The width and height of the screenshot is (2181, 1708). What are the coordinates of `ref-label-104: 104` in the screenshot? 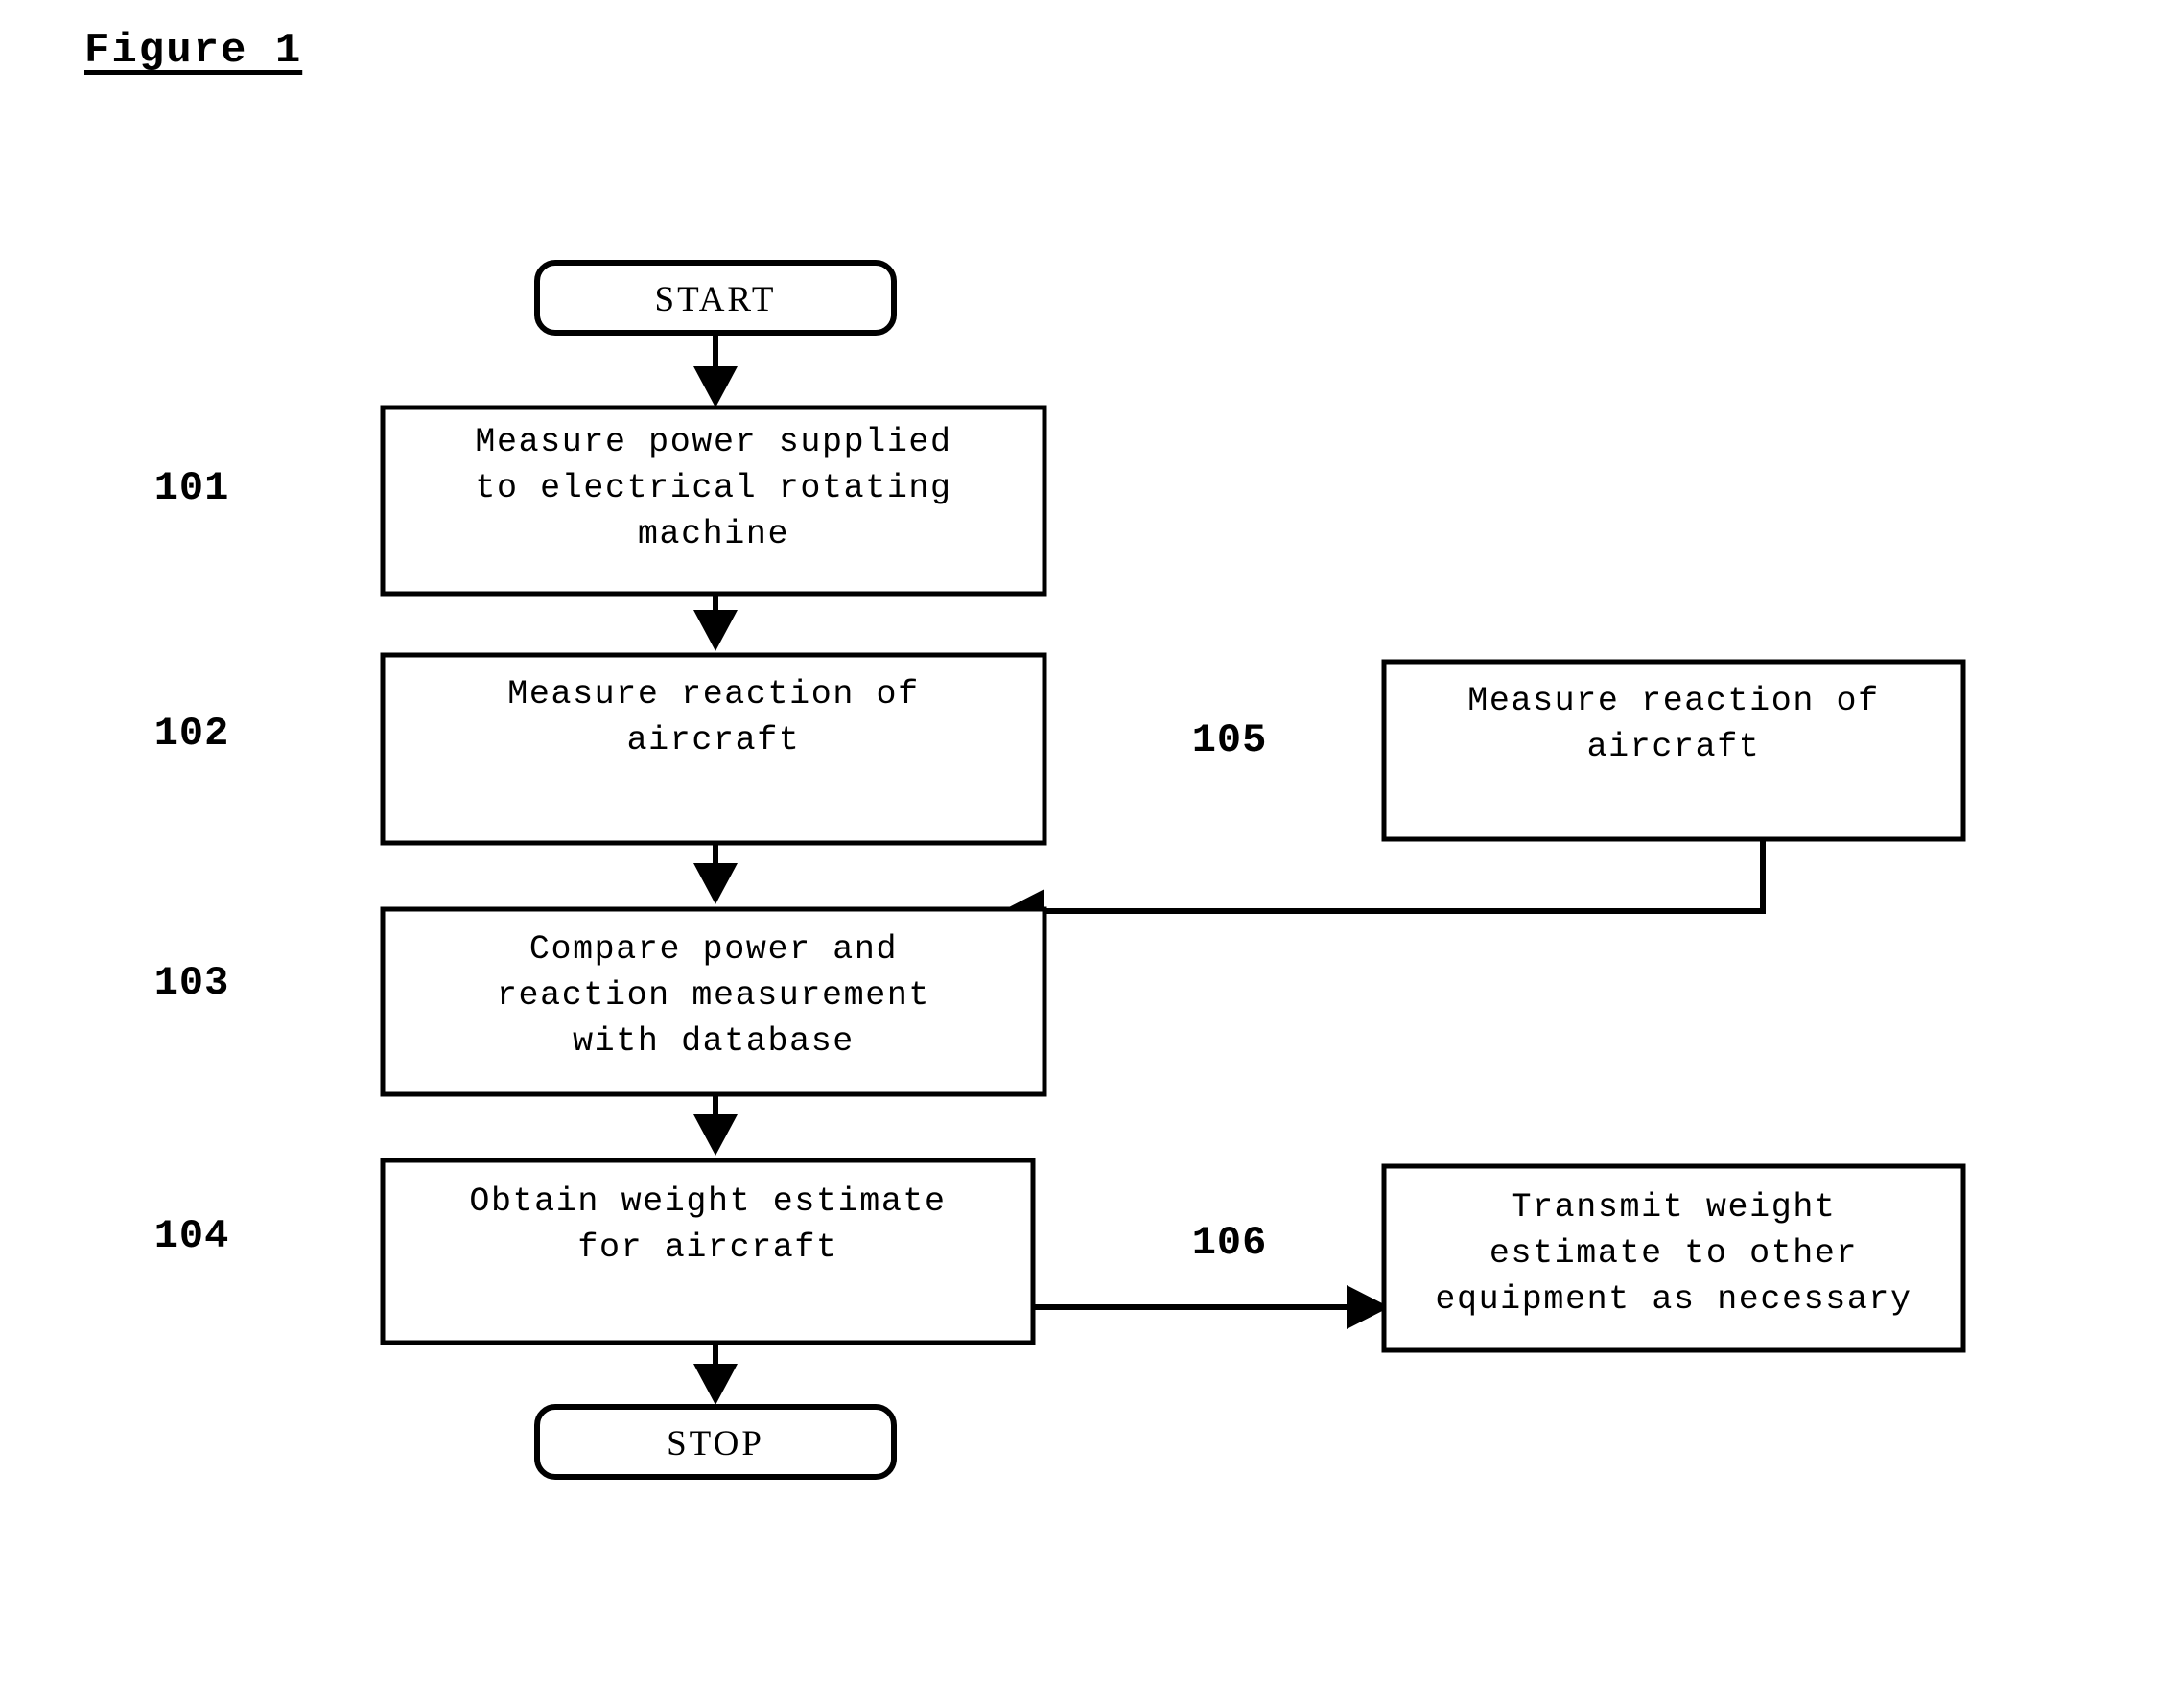 It's located at (192, 1236).